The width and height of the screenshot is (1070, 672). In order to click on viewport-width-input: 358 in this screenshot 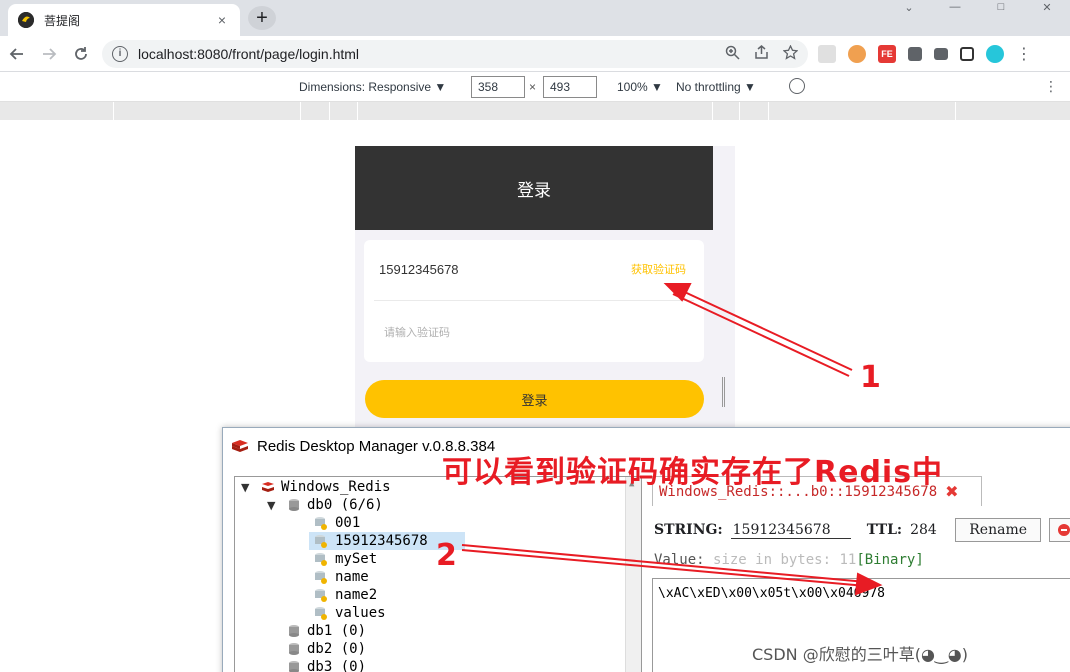, I will do `click(498, 87)`.